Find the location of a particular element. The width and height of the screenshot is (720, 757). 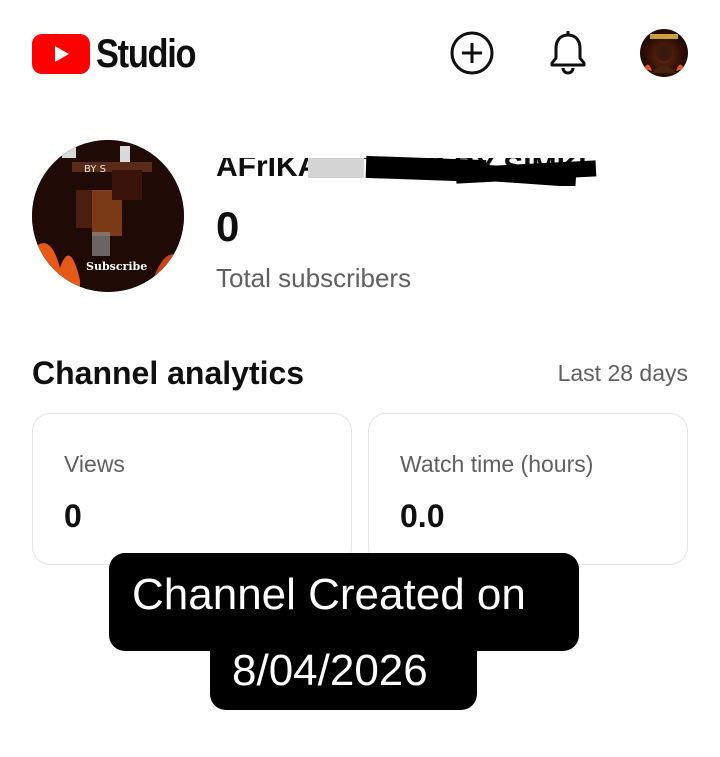

create-icon is located at coordinates (472, 53).